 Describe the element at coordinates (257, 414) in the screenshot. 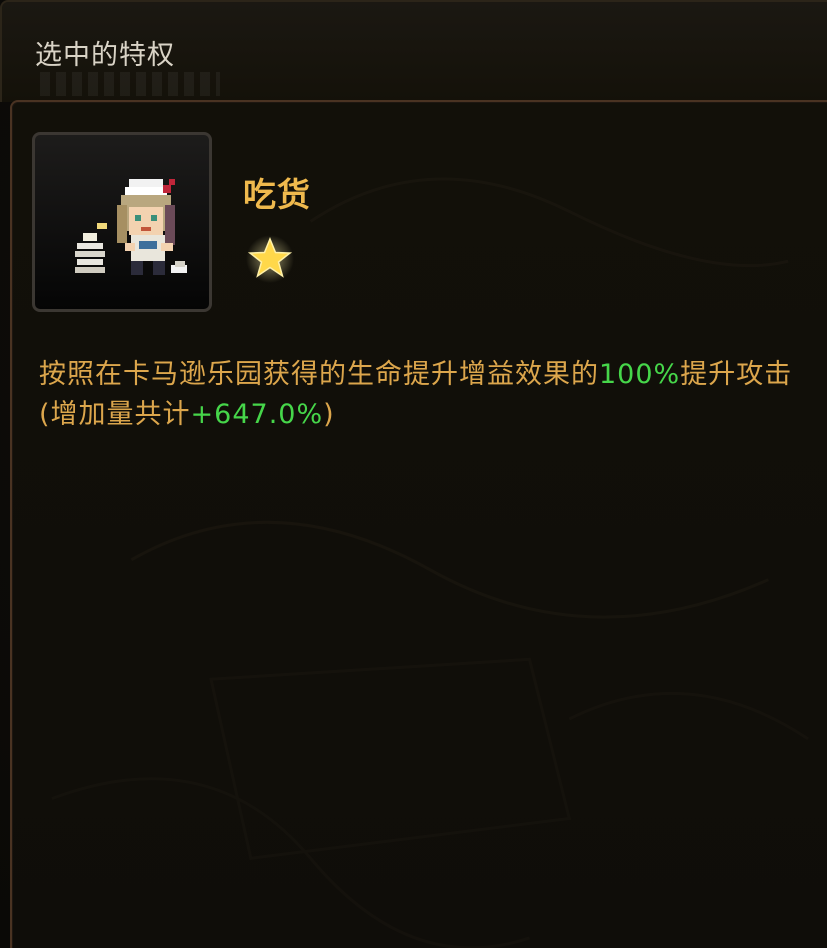

I see `desc-value-total: +647.0%` at that location.